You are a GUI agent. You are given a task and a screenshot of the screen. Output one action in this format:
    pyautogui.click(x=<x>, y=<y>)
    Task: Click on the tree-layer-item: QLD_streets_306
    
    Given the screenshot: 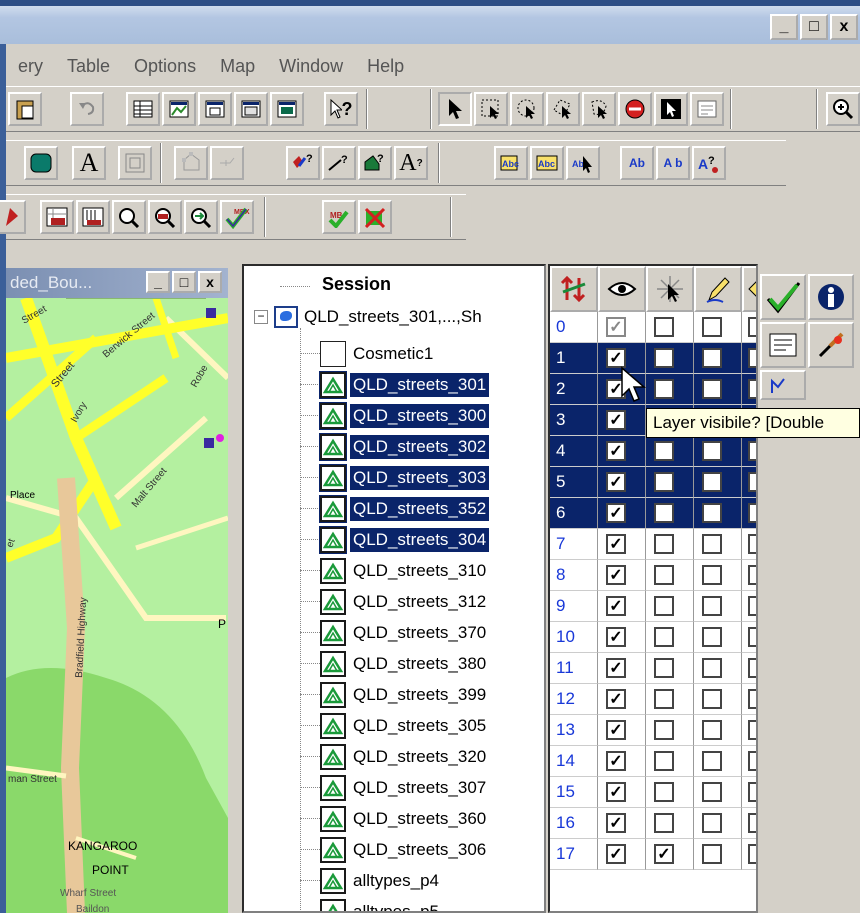 What is the action you would take?
    pyautogui.click(x=422, y=849)
    